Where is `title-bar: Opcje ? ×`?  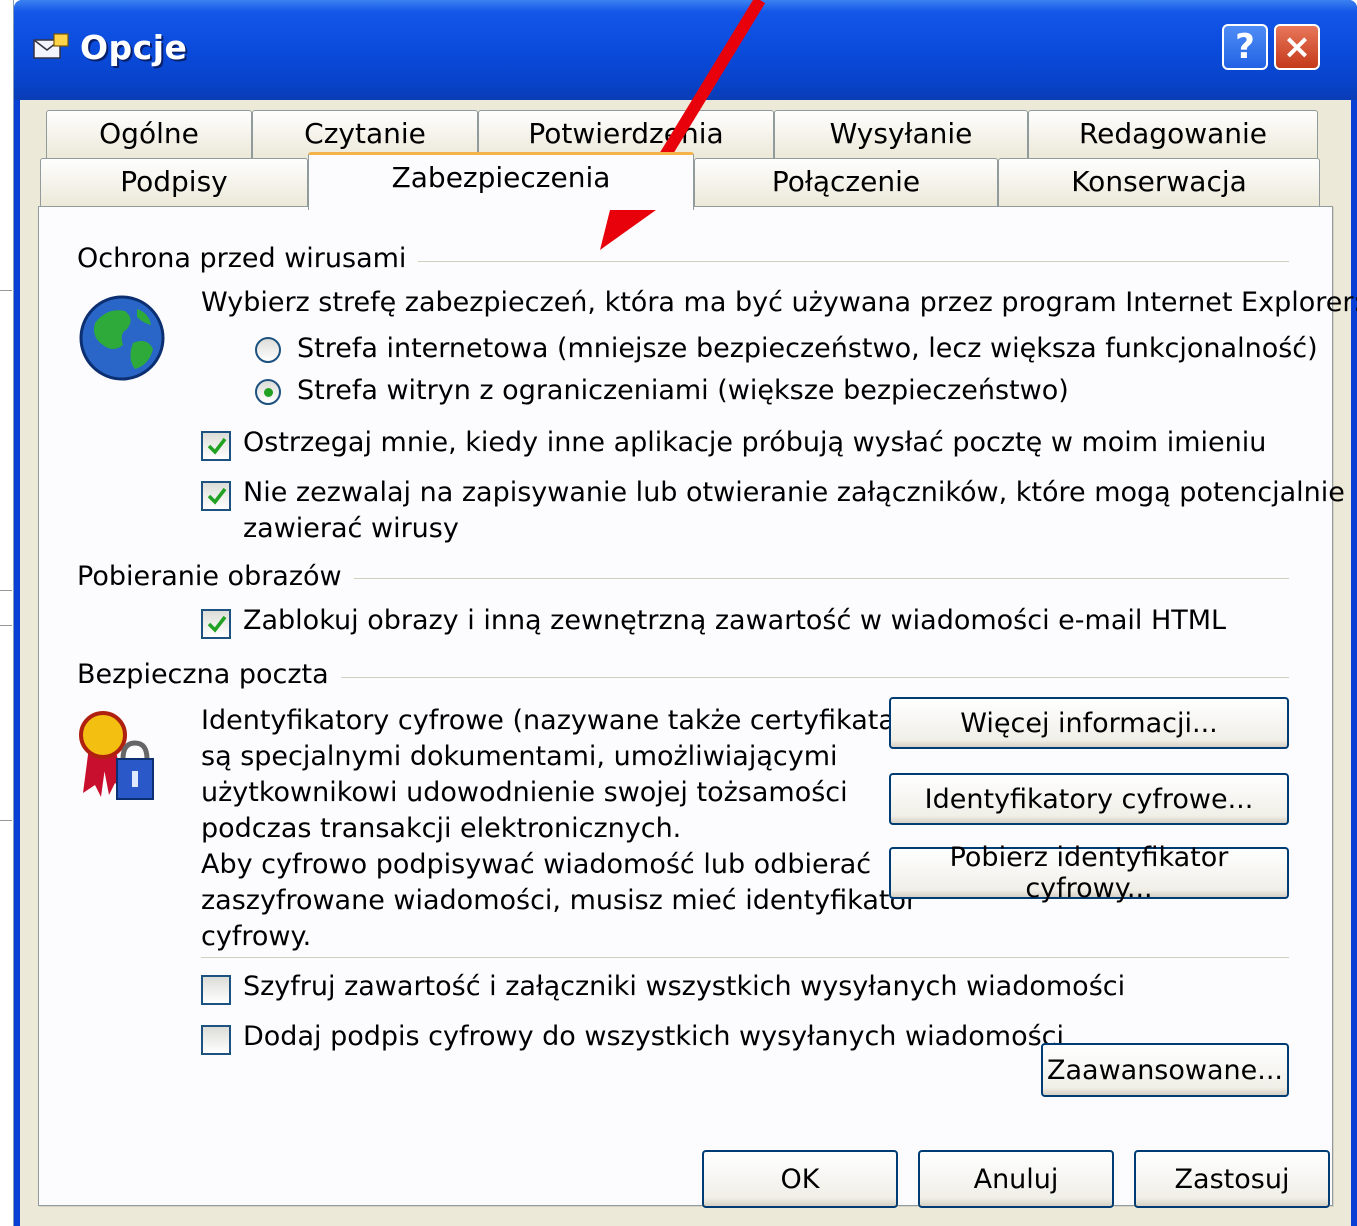 title-bar: Opcje ? × is located at coordinates (685, 50).